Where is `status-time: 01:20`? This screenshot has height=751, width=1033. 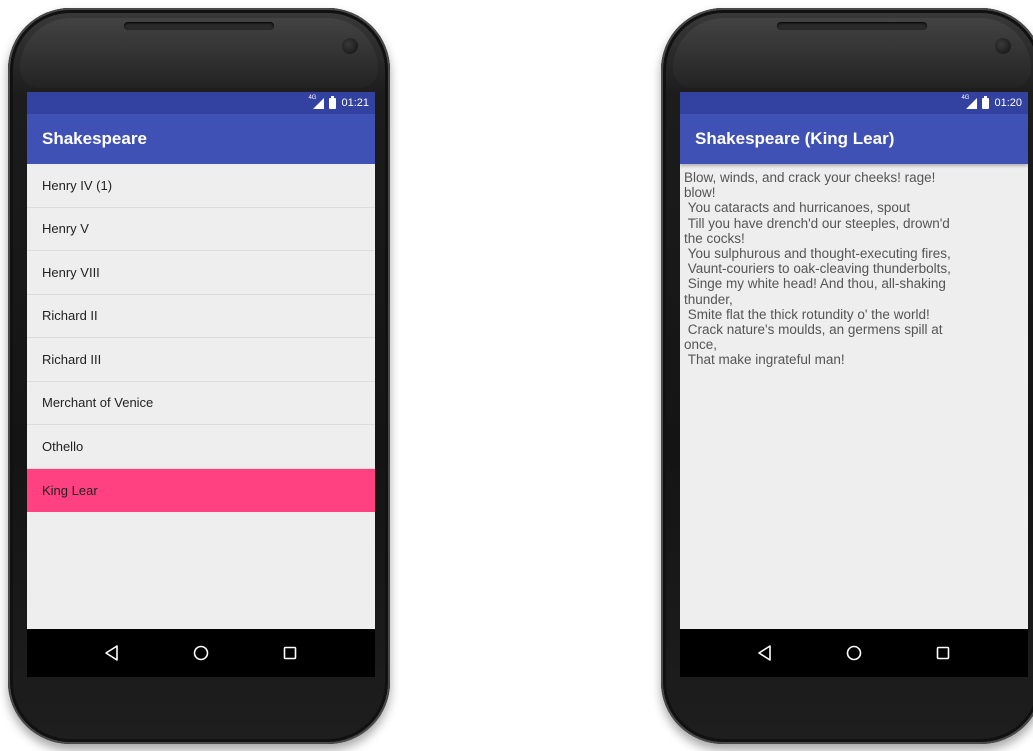 status-time: 01:20 is located at coordinates (1008, 103).